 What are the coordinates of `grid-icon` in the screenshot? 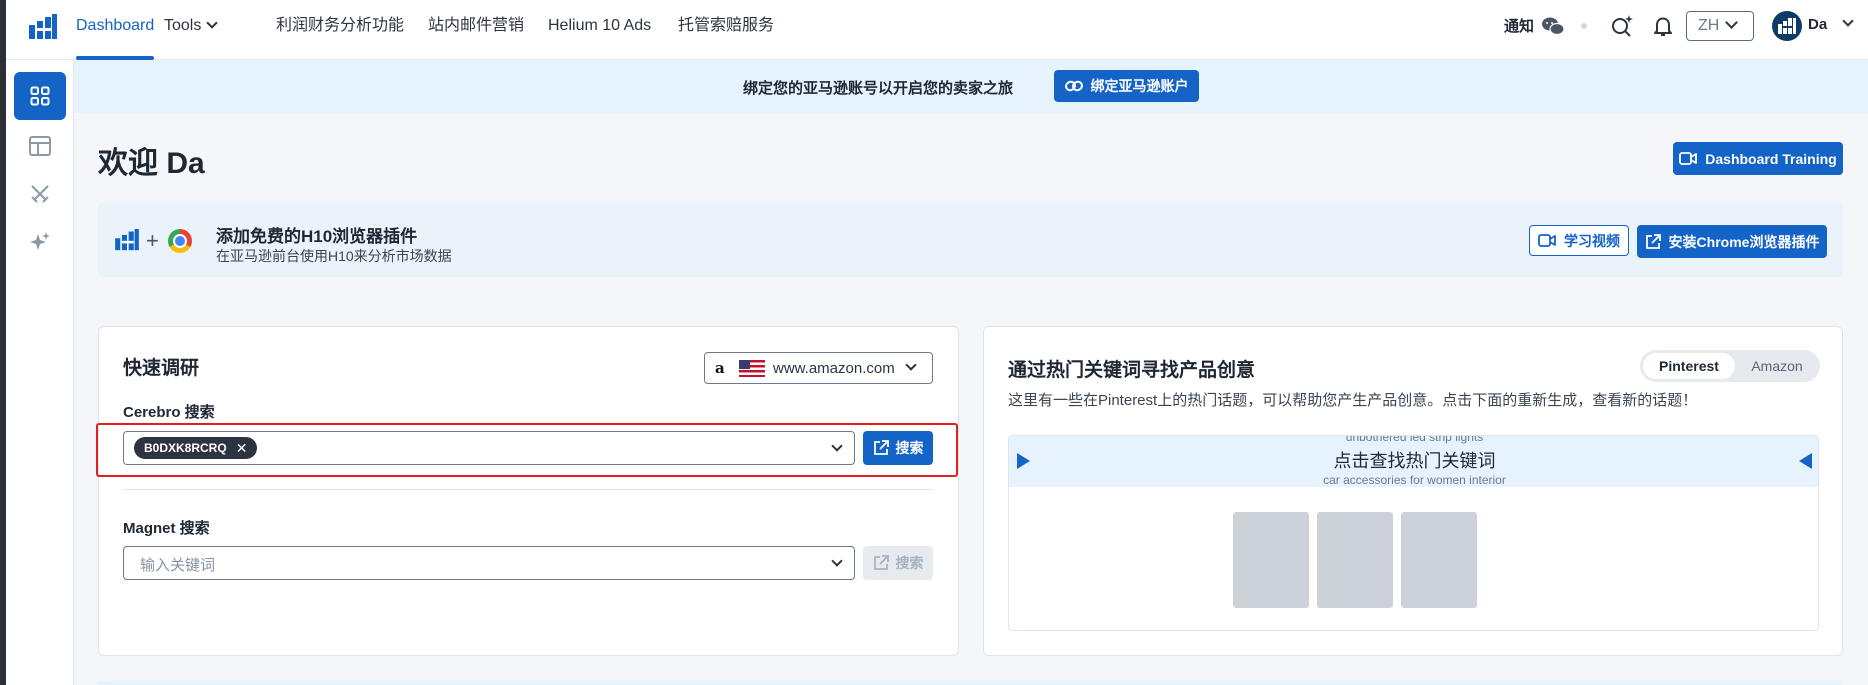 It's located at (40, 96).